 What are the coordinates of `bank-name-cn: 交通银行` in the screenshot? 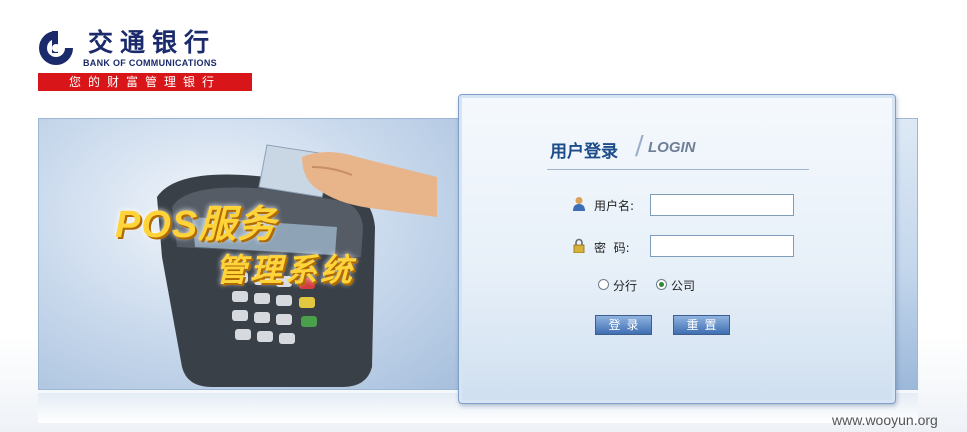 It's located at (152, 42).